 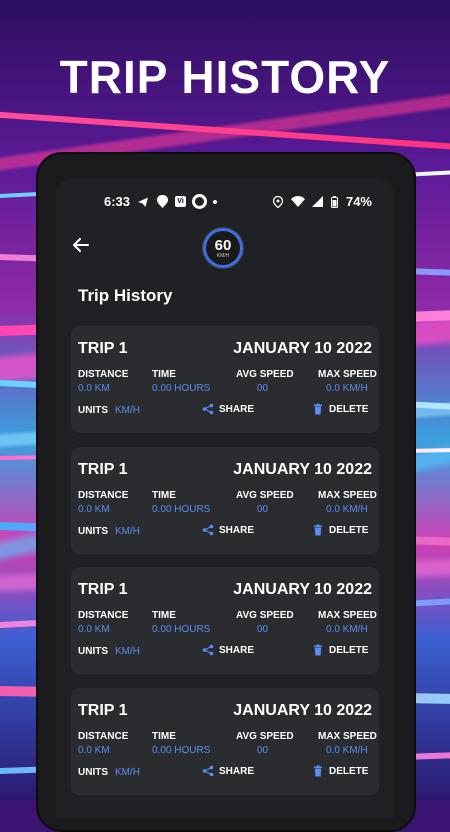 What do you see at coordinates (223, 245) in the screenshot?
I see `speed-value: 60` at bounding box center [223, 245].